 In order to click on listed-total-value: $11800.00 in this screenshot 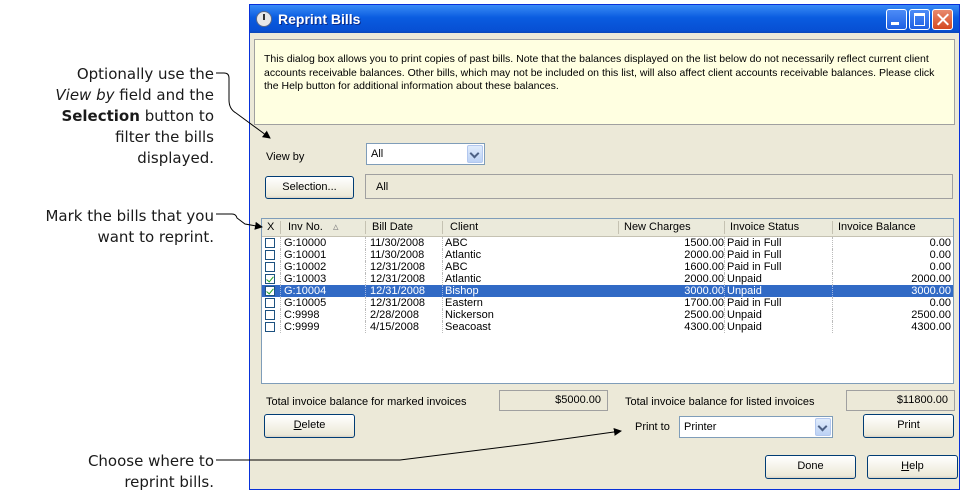, I will do `click(922, 400)`.